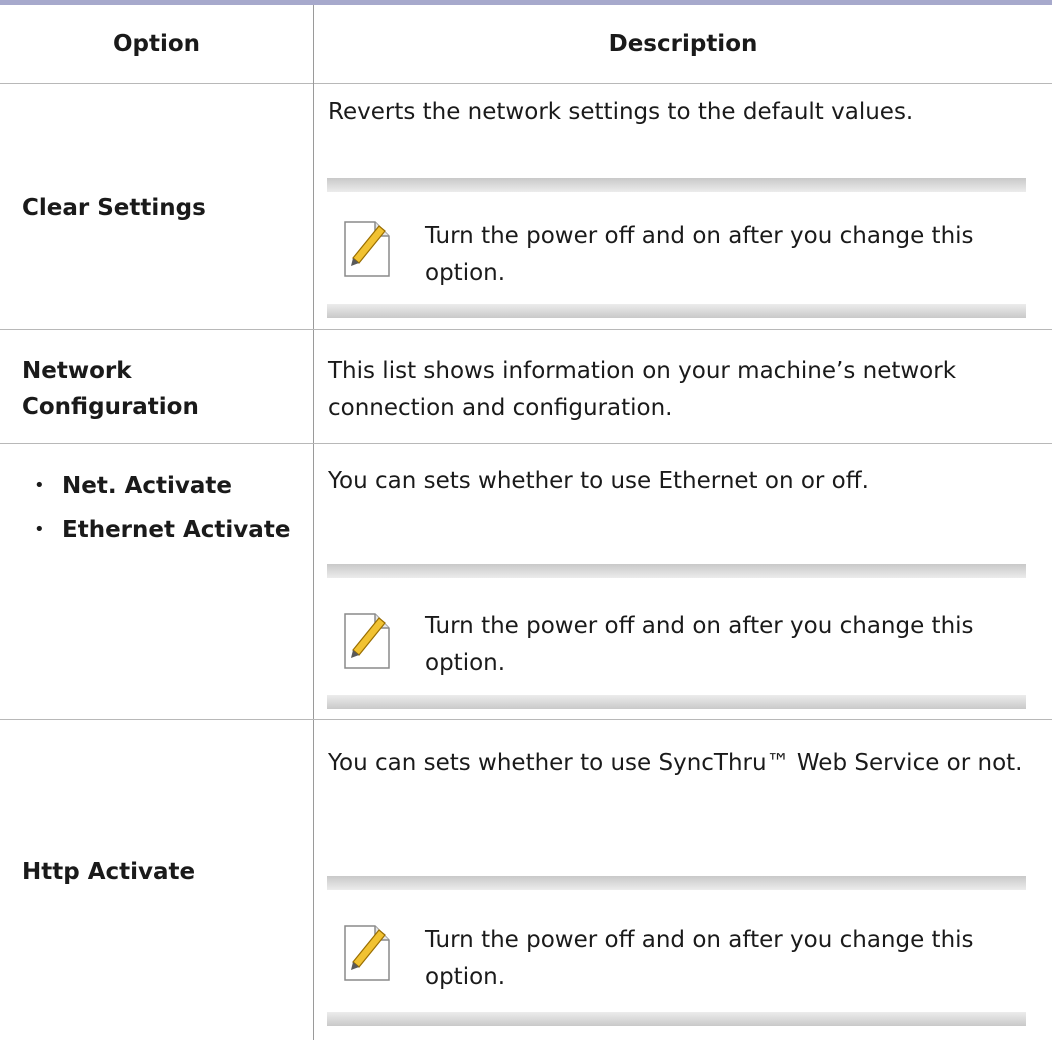 This screenshot has height=1040, width=1052. I want to click on list-item: • Net. Activate, so click(167, 486).